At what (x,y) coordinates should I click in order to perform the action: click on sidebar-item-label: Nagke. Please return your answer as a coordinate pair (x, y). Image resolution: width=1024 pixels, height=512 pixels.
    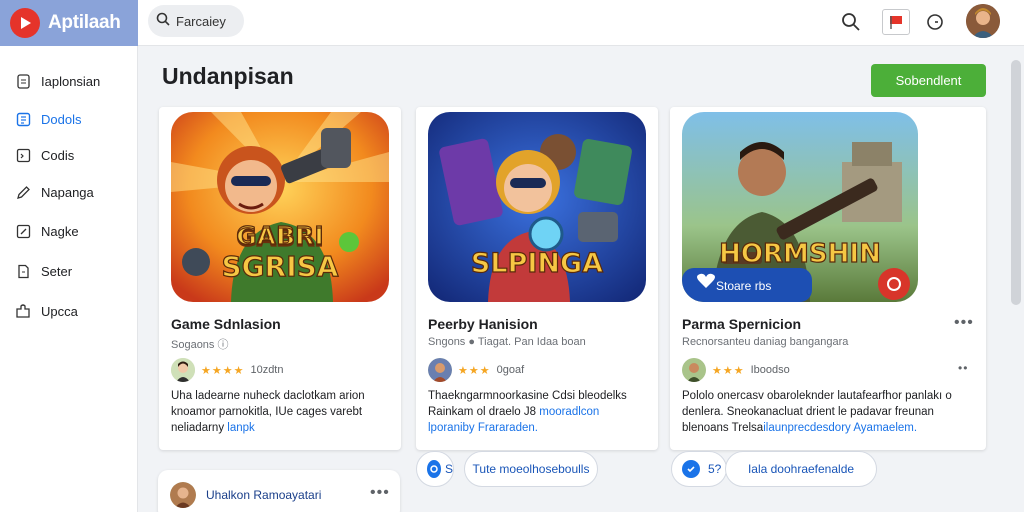
    Looking at the image, I should click on (60, 231).